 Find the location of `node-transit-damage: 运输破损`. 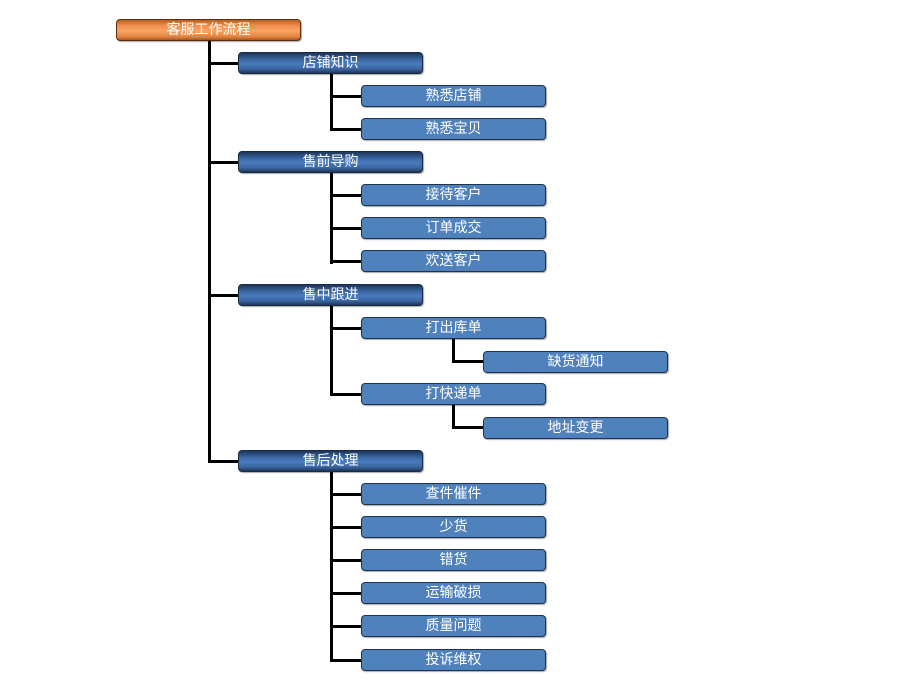

node-transit-damage: 运输破损 is located at coordinates (453, 593).